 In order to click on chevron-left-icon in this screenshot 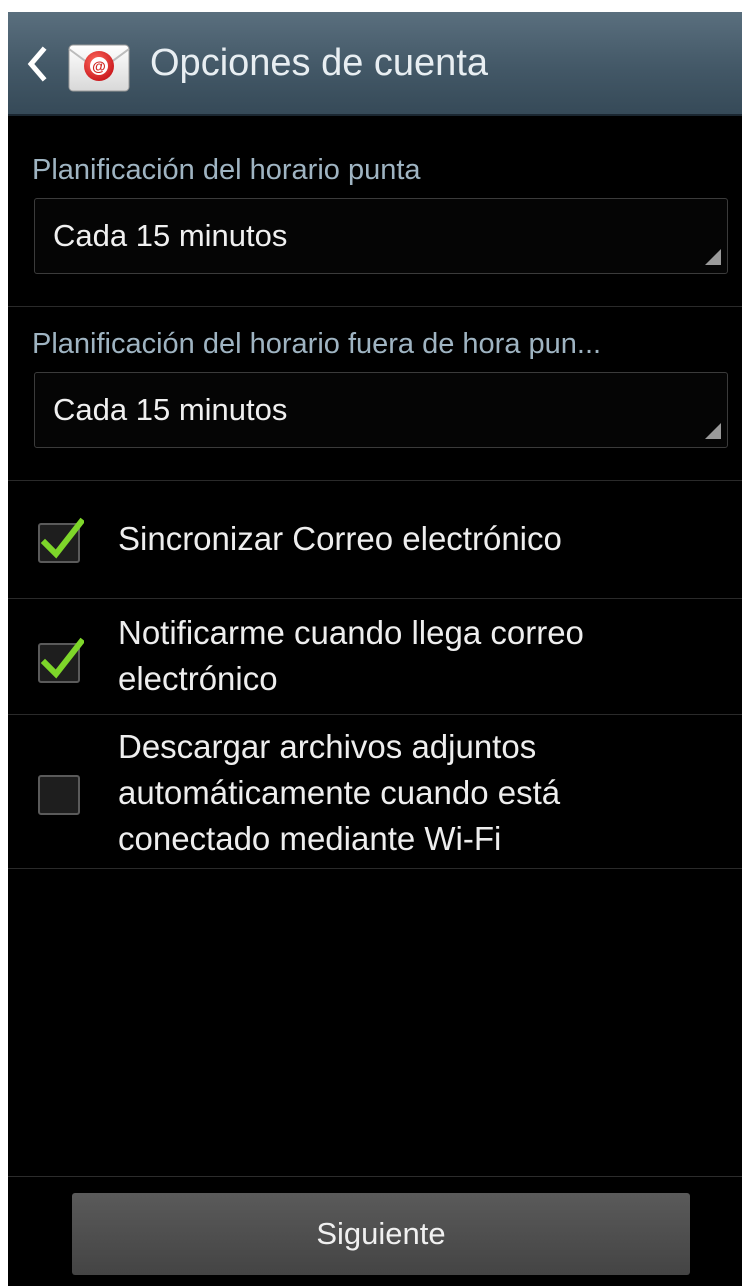, I will do `click(37, 64)`.